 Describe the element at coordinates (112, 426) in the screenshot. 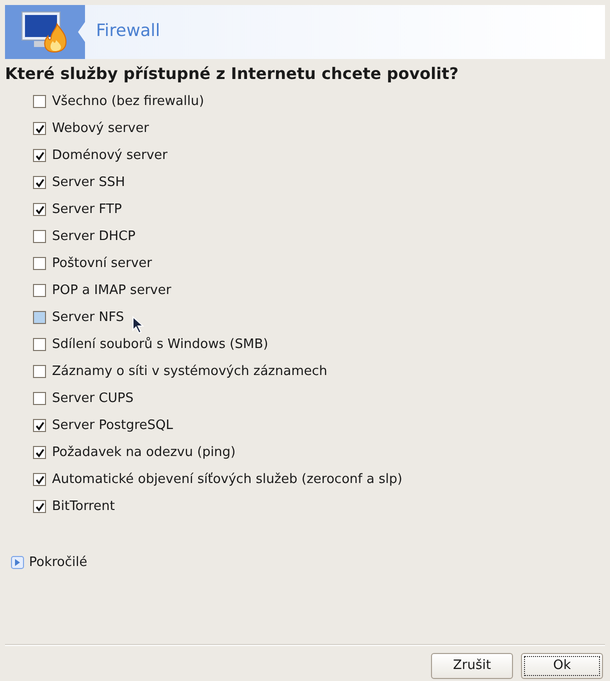

I see `checkbox-label: Server PostgreSQL` at that location.